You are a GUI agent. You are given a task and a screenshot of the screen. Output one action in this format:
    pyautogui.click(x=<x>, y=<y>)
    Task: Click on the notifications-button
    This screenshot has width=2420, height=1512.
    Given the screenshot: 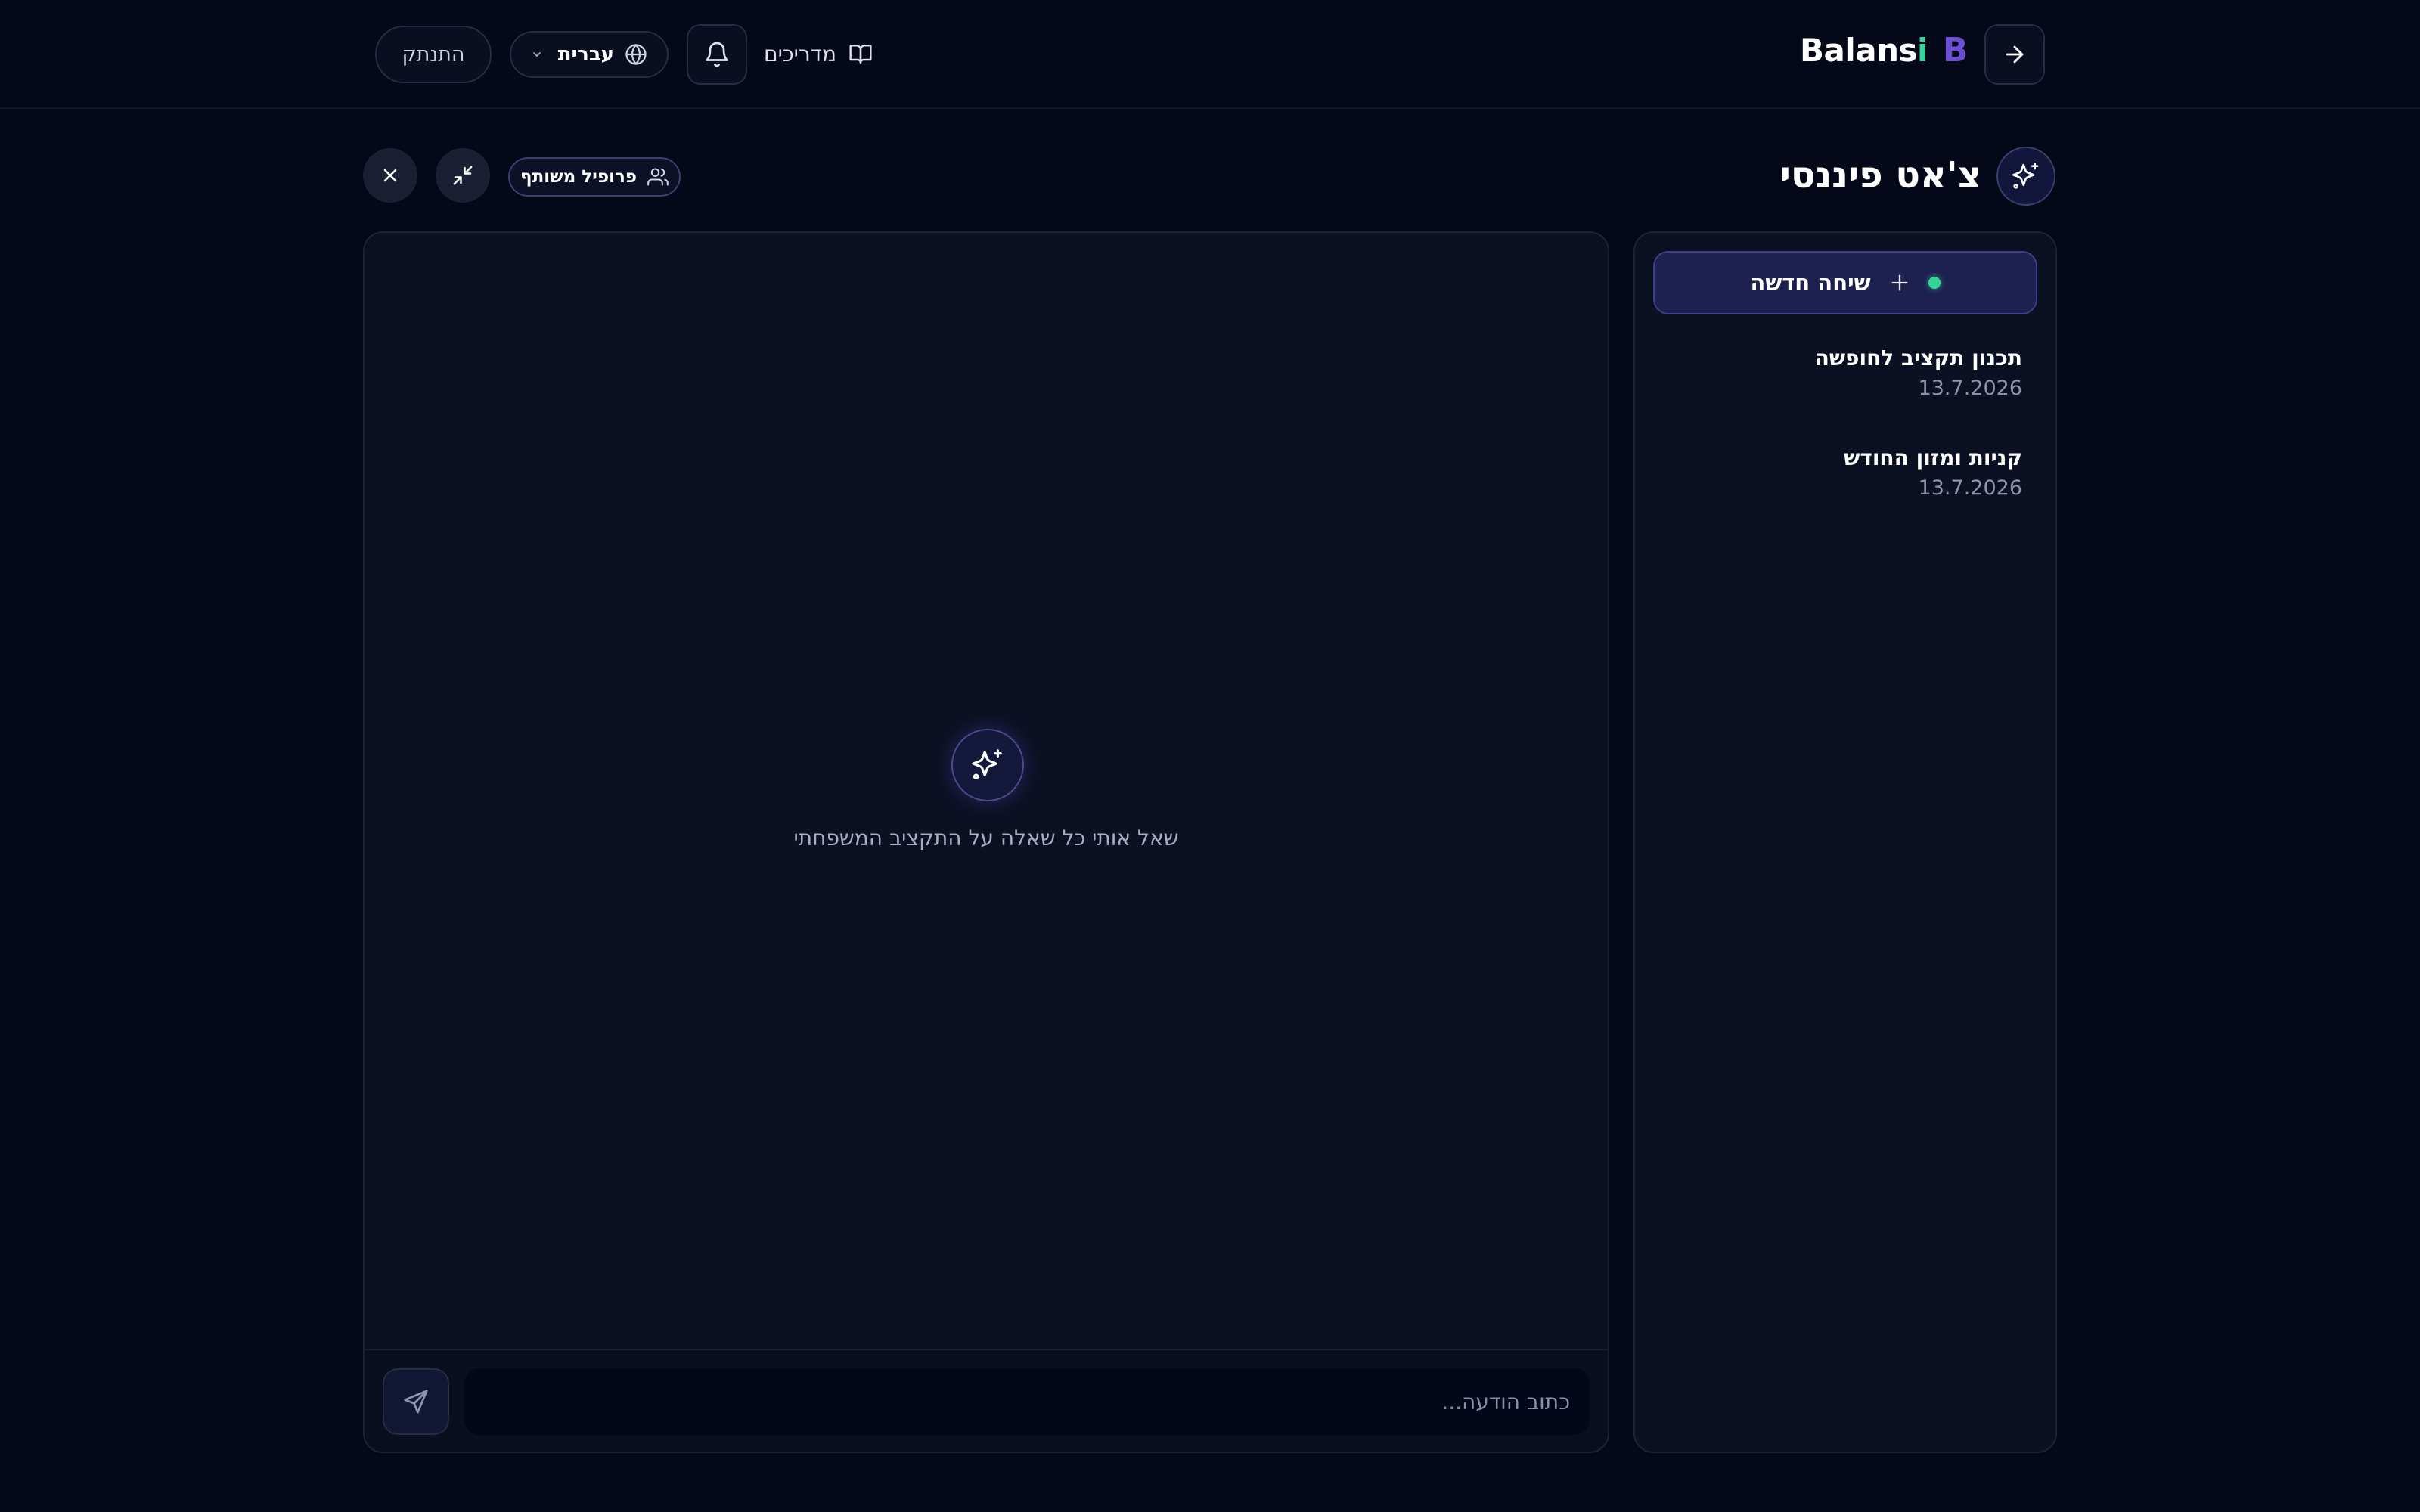 What is the action you would take?
    pyautogui.click(x=717, y=54)
    